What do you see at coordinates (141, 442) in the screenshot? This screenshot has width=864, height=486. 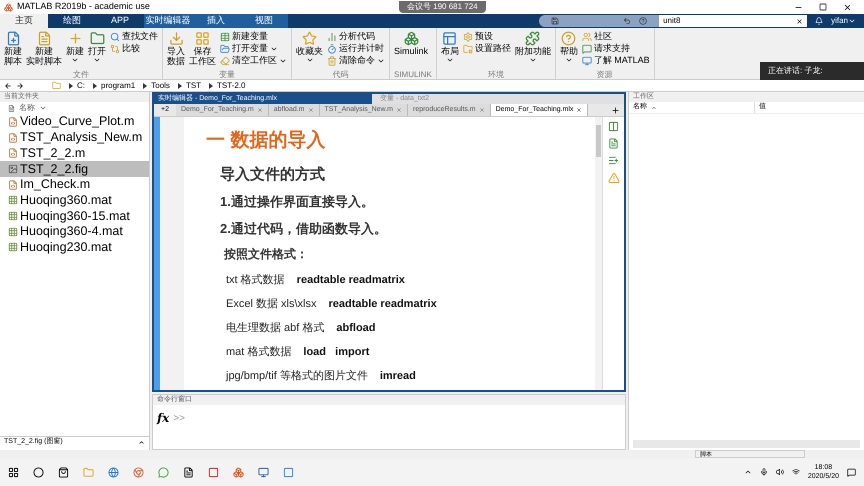 I see `expand-icon` at bounding box center [141, 442].